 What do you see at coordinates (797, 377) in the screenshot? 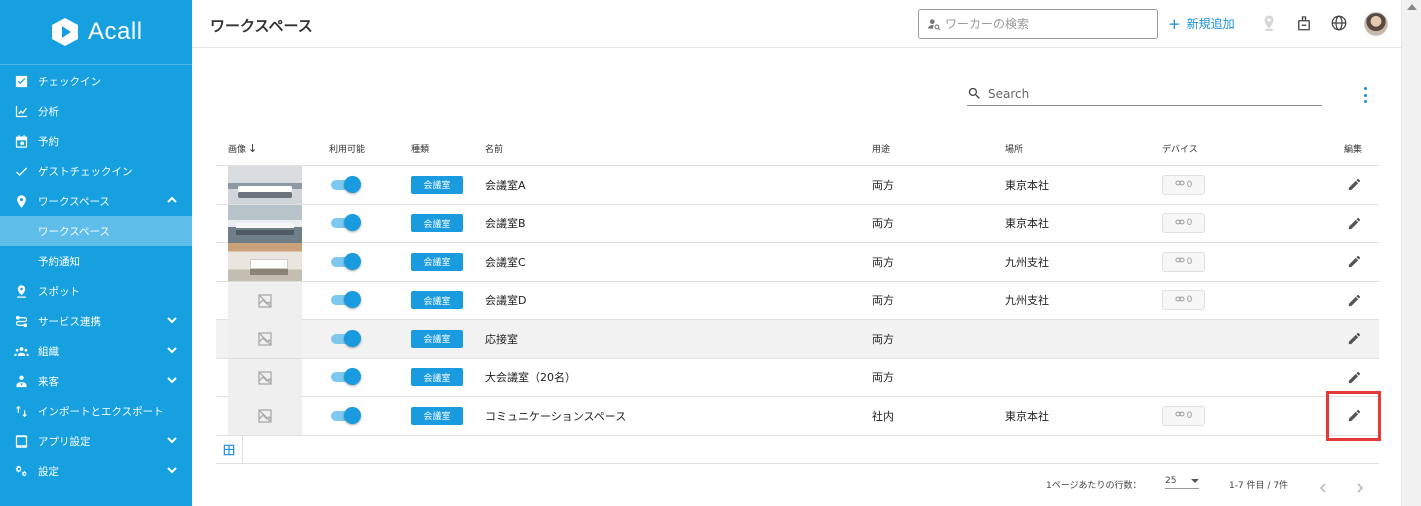
I see `table-row: 会議室 大会議室（20名） 両方` at bounding box center [797, 377].